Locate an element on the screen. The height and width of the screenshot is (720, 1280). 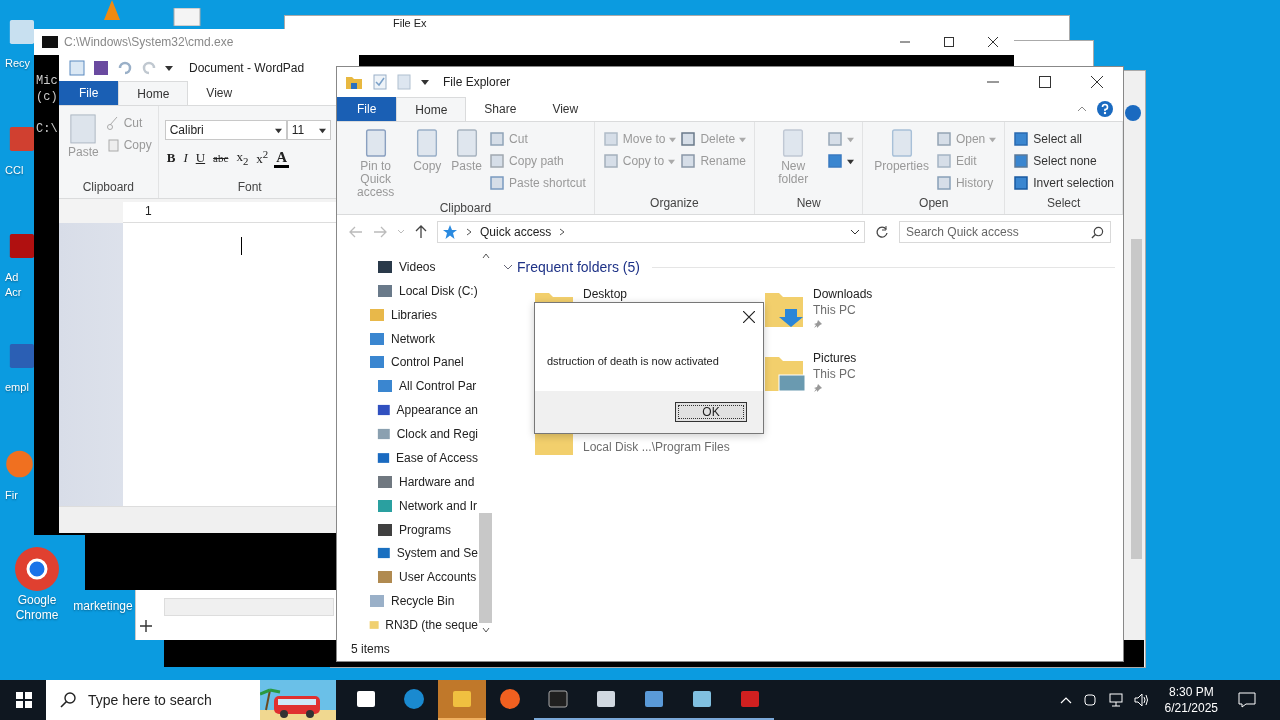
ribbon-tab: Share is located at coordinates (500, 109).